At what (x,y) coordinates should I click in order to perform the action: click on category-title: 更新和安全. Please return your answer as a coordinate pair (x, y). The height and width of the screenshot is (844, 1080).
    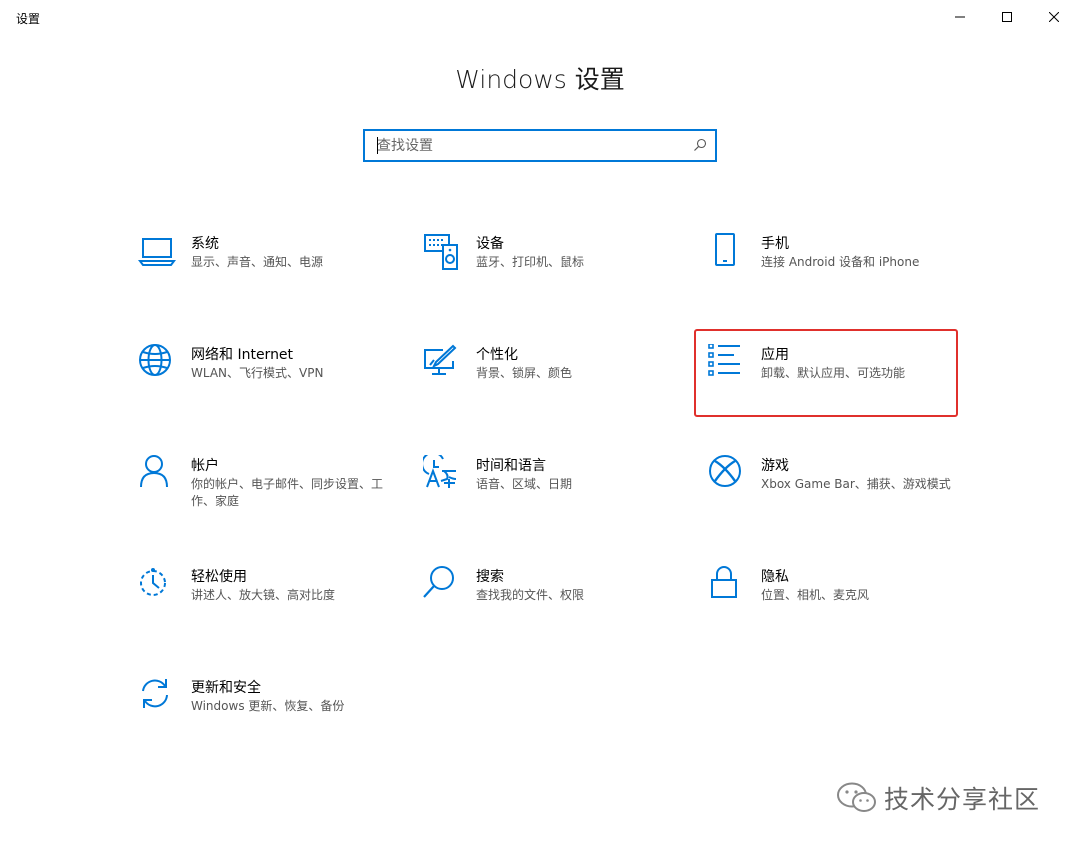
    Looking at the image, I should click on (226, 688).